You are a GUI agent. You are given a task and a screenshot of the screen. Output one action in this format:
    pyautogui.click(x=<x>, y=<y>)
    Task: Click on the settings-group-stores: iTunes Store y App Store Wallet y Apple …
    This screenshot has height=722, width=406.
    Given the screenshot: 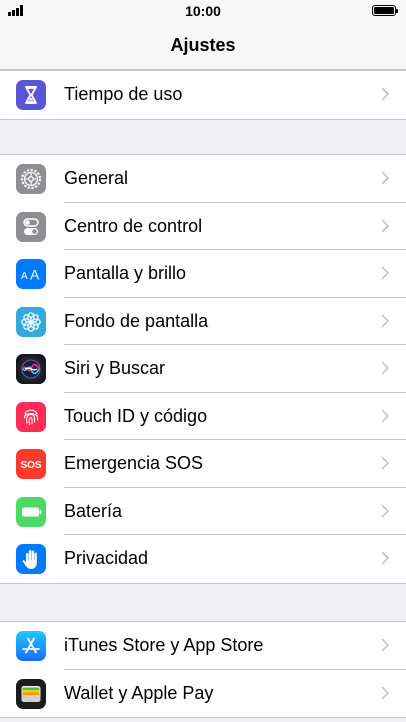 What is the action you would take?
    pyautogui.click(x=203, y=669)
    